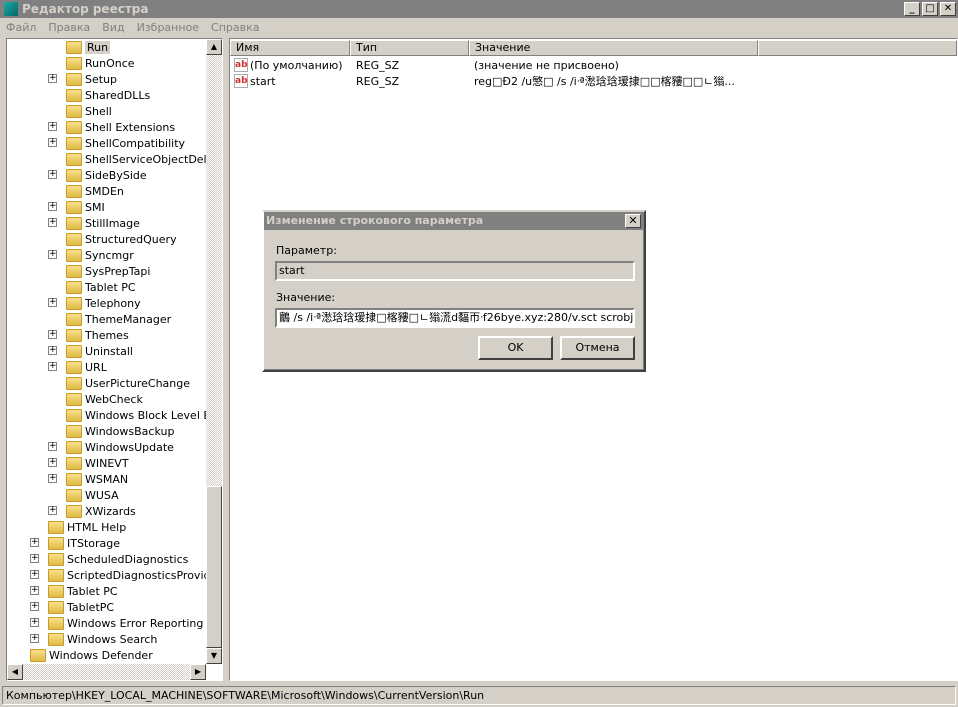  I want to click on tree-item: WebCheck, so click(104, 399).